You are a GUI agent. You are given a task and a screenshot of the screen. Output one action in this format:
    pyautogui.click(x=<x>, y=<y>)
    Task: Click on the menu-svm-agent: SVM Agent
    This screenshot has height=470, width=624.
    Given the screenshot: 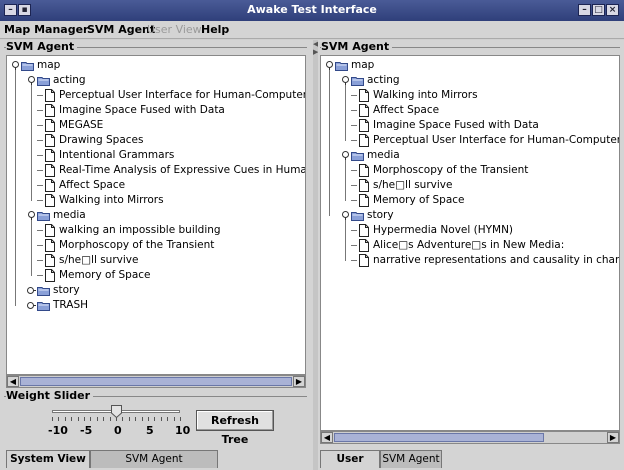 What is the action you would take?
    pyautogui.click(x=121, y=29)
    